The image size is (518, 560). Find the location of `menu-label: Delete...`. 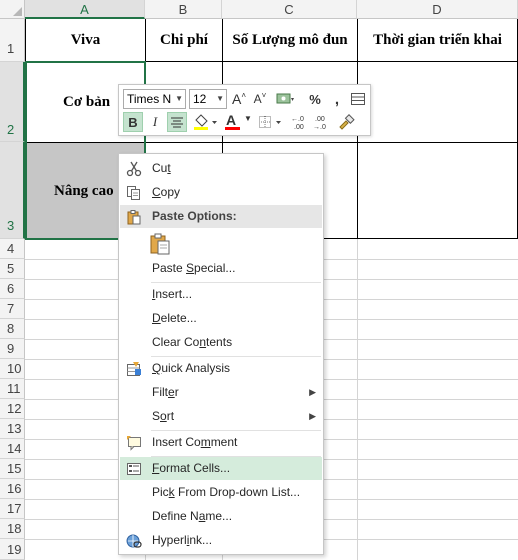

menu-label: Delete... is located at coordinates (174, 318).